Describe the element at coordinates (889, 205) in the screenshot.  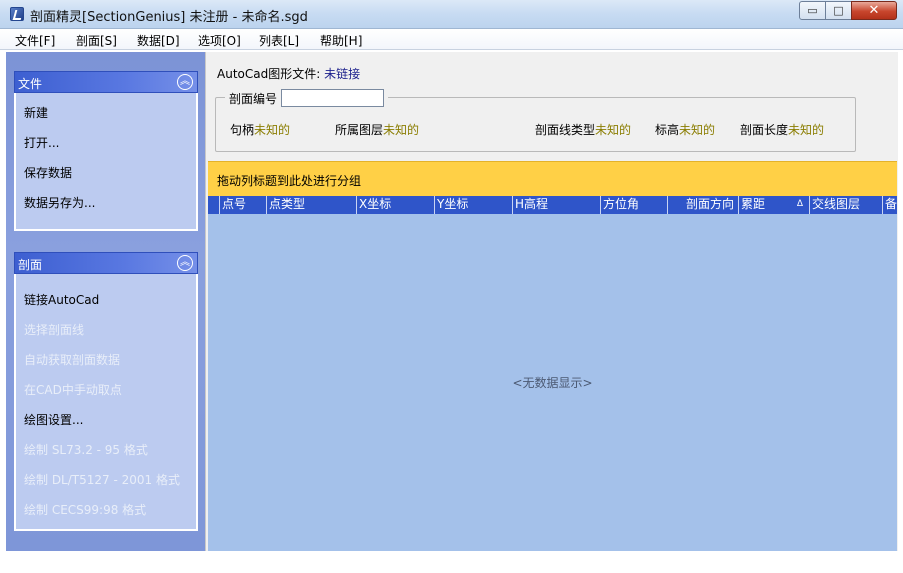
I see `column-remark: 备` at that location.